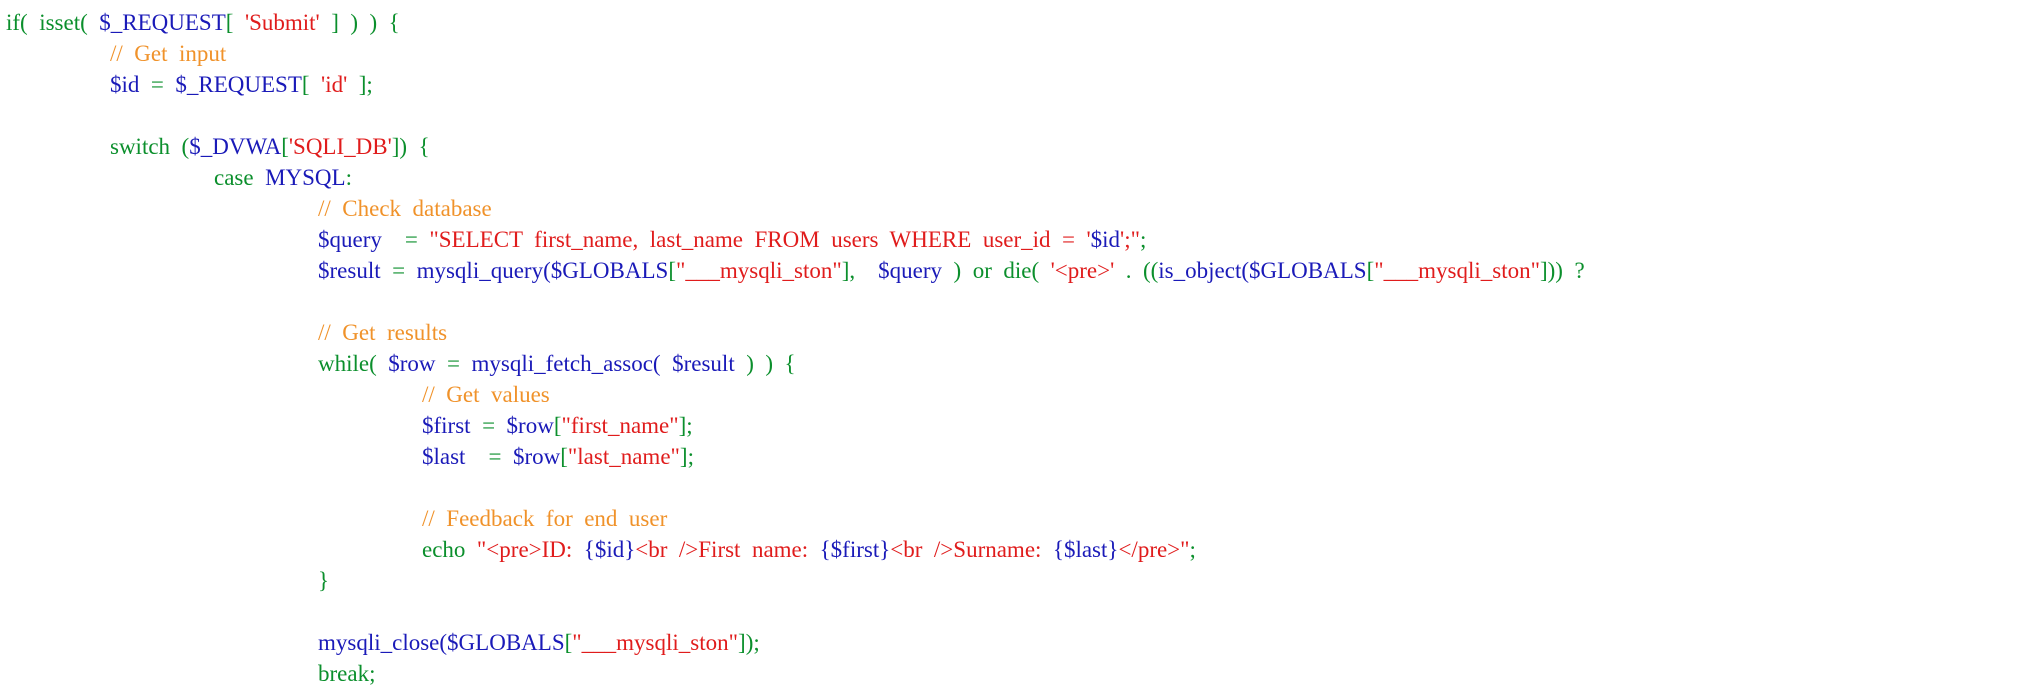 Image resolution: width=2042 pixels, height=698 pixels. Describe the element at coordinates (623, 456) in the screenshot. I see `code-token-str: "last_name"` at that location.